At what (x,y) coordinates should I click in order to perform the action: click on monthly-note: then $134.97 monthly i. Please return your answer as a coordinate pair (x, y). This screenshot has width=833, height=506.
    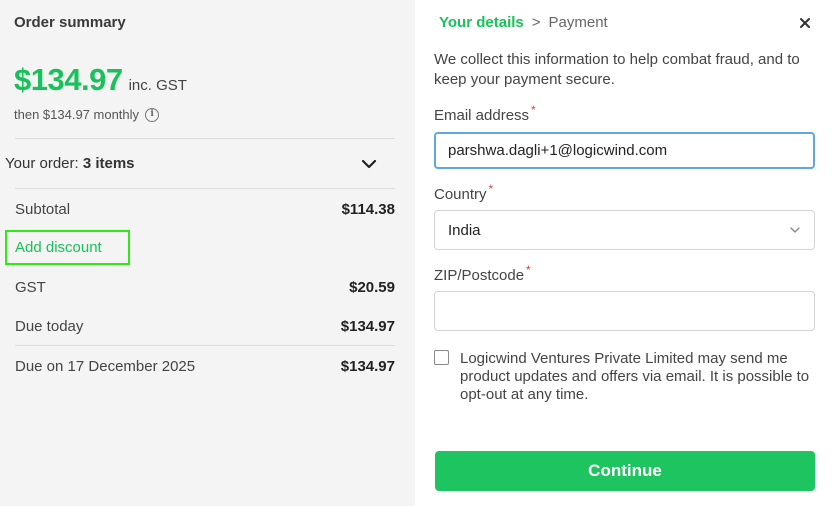
    Looking at the image, I should click on (87, 114).